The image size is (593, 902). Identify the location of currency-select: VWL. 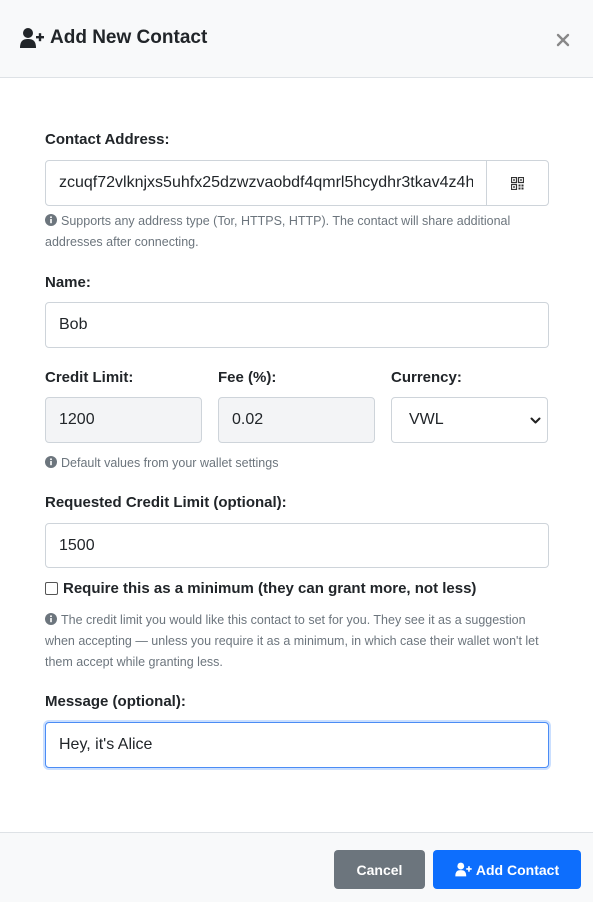
(469, 420).